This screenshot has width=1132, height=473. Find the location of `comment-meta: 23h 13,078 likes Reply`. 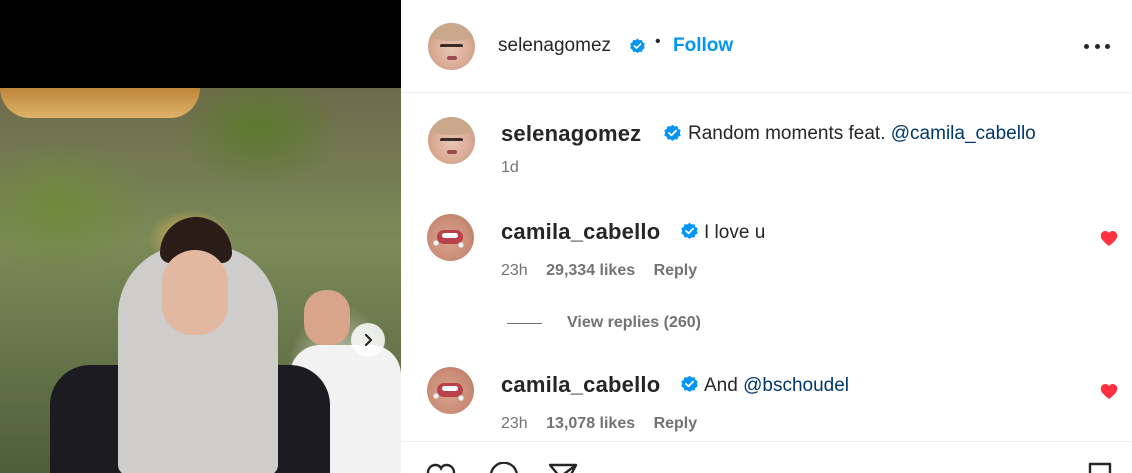

comment-meta: 23h 13,078 likes Reply is located at coordinates (599, 424).